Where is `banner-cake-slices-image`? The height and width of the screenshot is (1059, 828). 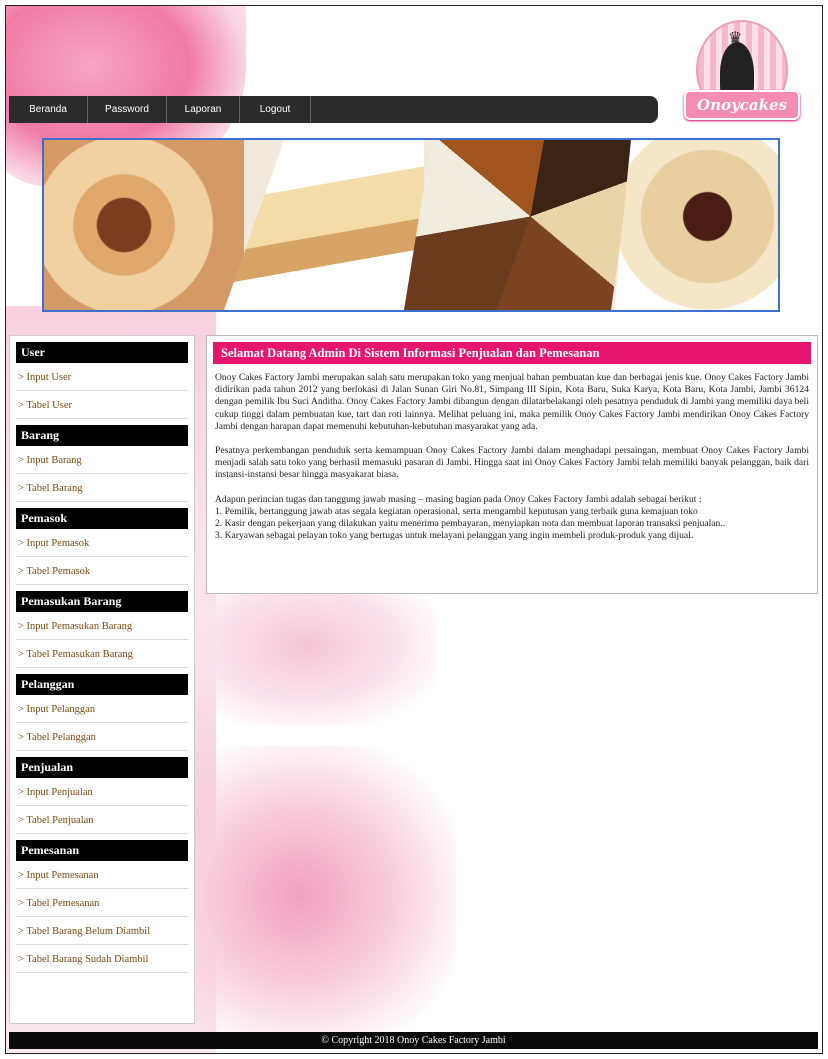
banner-cake-slices-image is located at coordinates (519, 225).